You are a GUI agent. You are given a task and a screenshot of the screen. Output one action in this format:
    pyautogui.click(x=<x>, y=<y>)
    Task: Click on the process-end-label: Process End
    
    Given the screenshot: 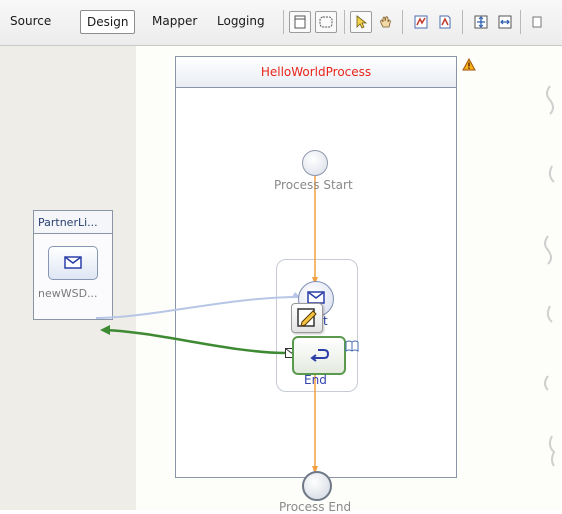 What is the action you would take?
    pyautogui.click(x=315, y=507)
    